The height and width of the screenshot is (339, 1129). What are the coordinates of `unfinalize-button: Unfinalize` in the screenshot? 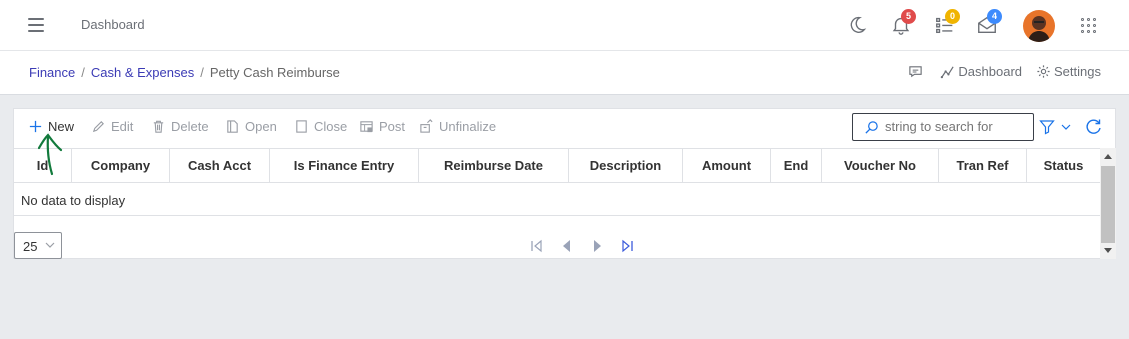 It's located at (457, 126).